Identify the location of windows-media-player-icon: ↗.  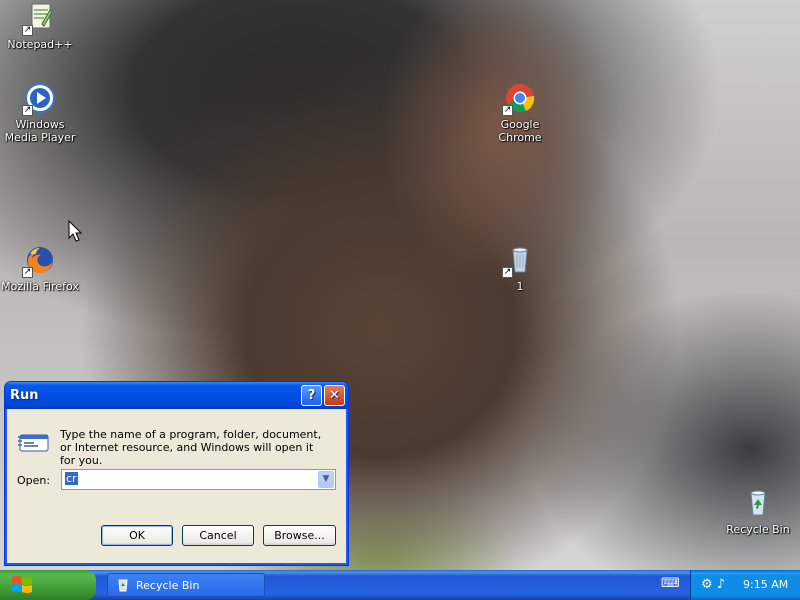
(39, 99).